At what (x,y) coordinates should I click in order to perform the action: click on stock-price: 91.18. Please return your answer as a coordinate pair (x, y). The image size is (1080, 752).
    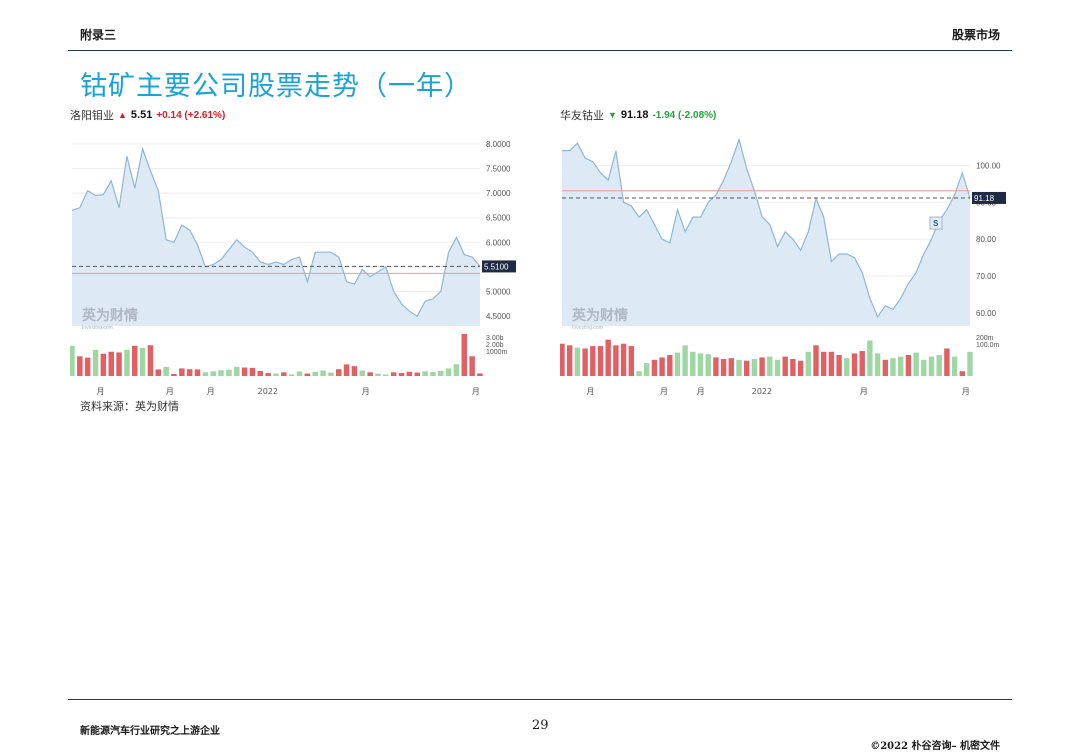
    Looking at the image, I should click on (634, 115).